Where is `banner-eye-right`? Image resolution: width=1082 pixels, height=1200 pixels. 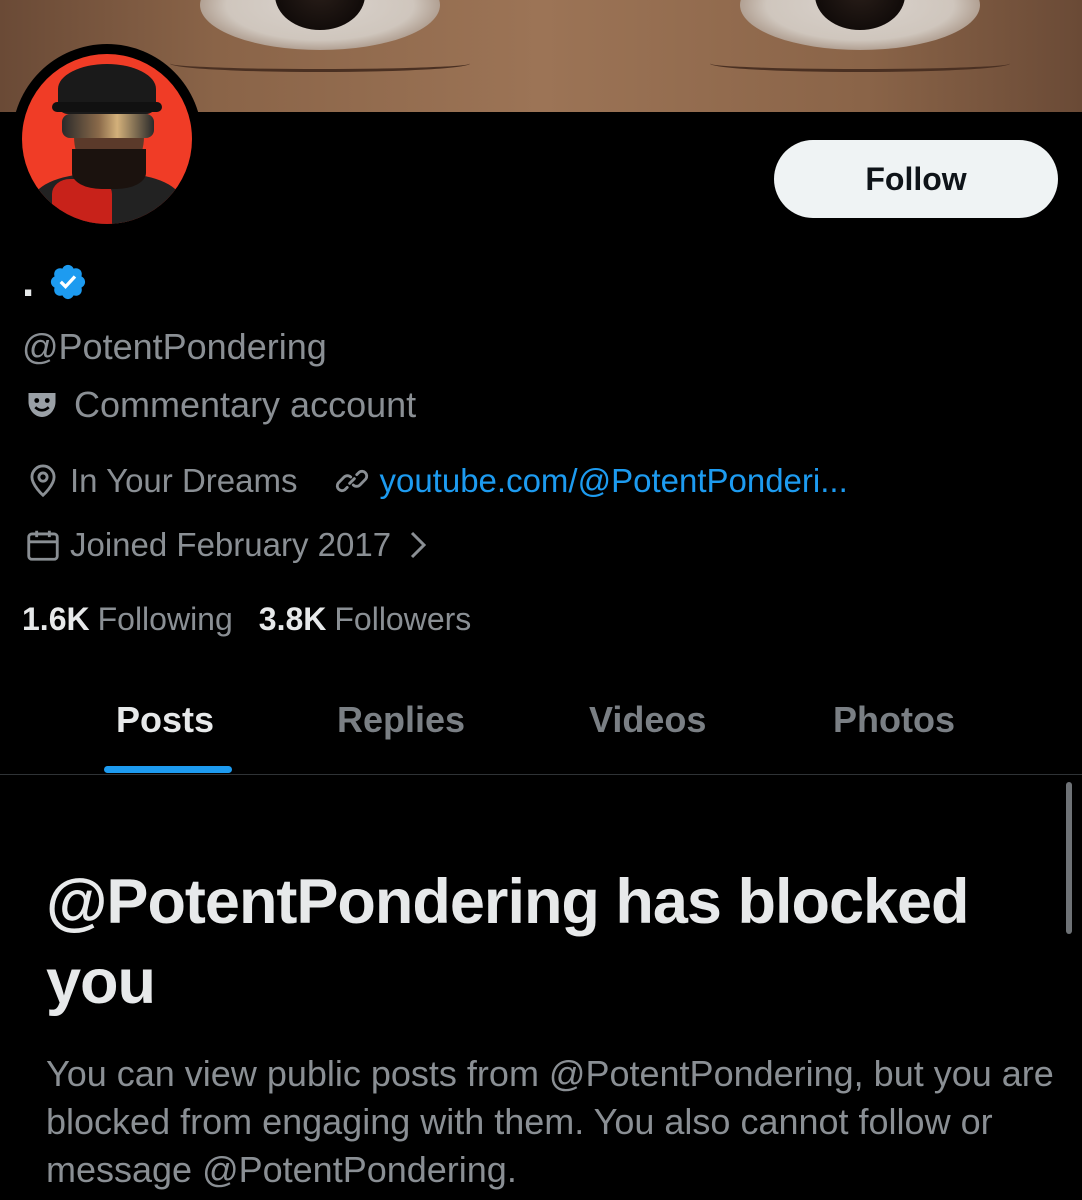
banner-eye-right is located at coordinates (860, 25).